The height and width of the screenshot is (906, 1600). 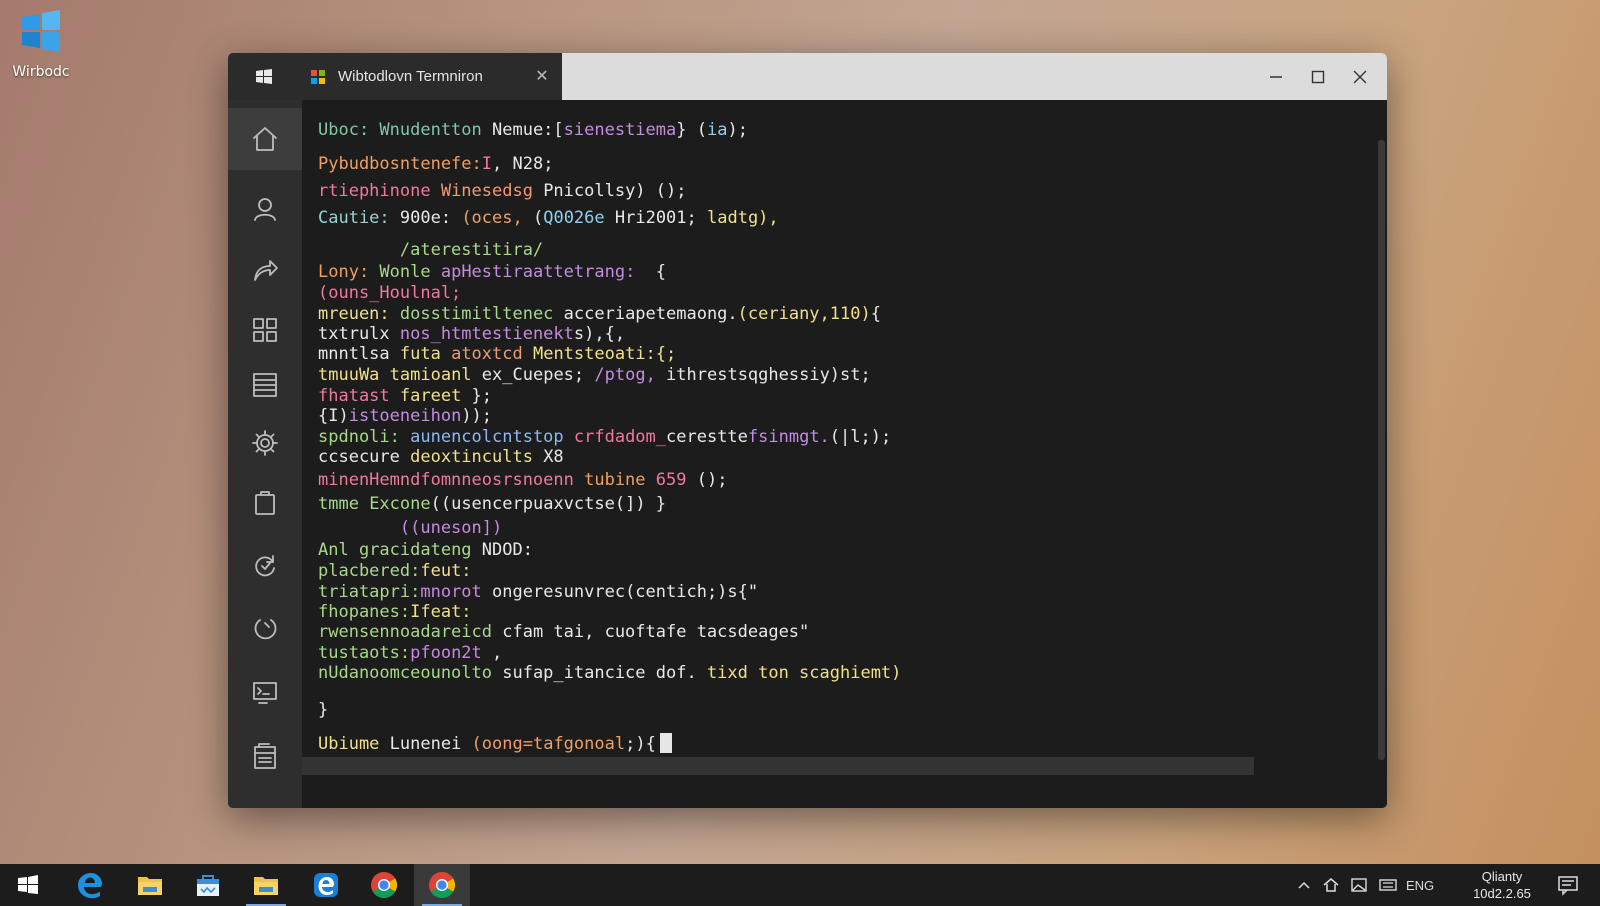 What do you see at coordinates (1304, 885) in the screenshot?
I see `chevron-up-icon` at bounding box center [1304, 885].